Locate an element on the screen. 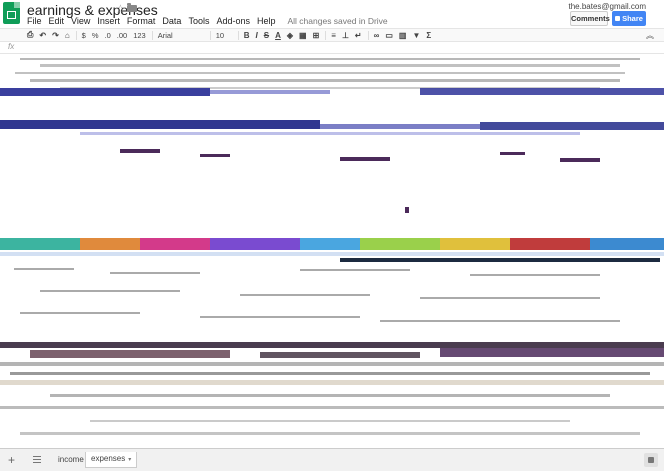  borders-icon: ▦ is located at coordinates (303, 35).